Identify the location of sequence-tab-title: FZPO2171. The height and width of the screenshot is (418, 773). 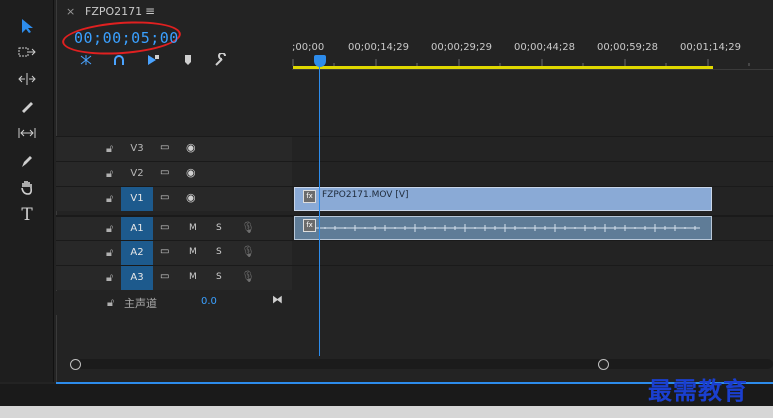
(113, 11).